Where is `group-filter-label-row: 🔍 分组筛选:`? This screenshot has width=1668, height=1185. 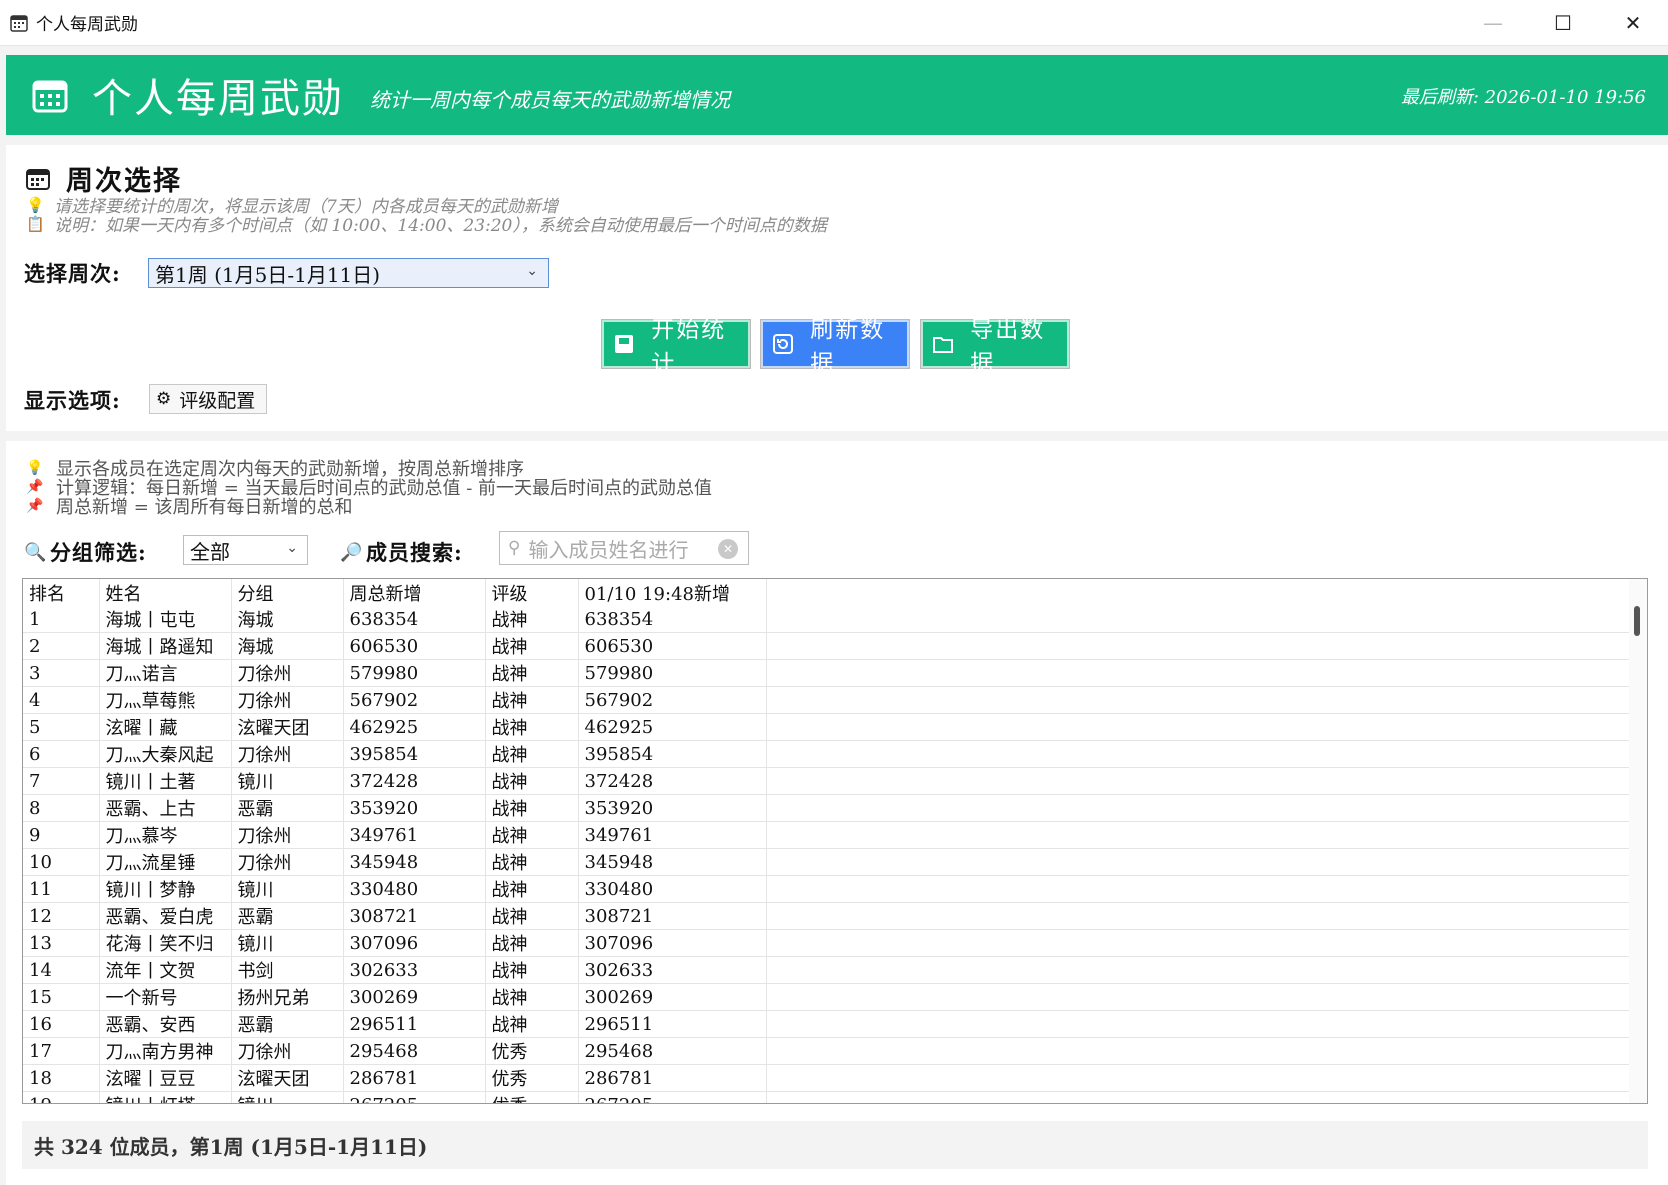
group-filter-label-row: 🔍 分组筛选: is located at coordinates (85, 552).